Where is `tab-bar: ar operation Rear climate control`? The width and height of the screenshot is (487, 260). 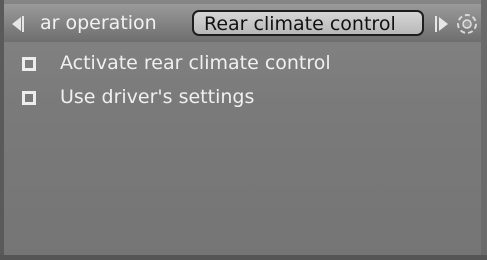 tab-bar: ar operation Rear climate control is located at coordinates (242, 23).